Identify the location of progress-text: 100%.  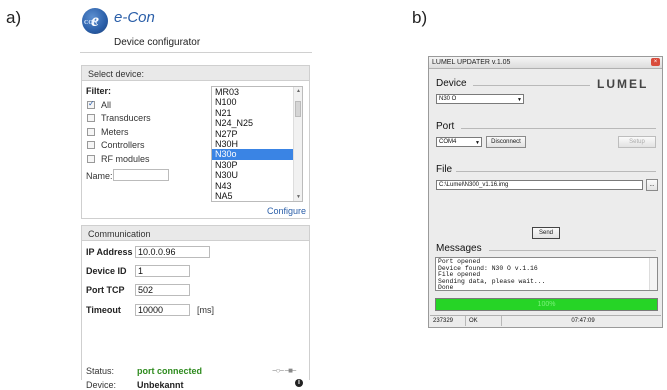
(546, 304).